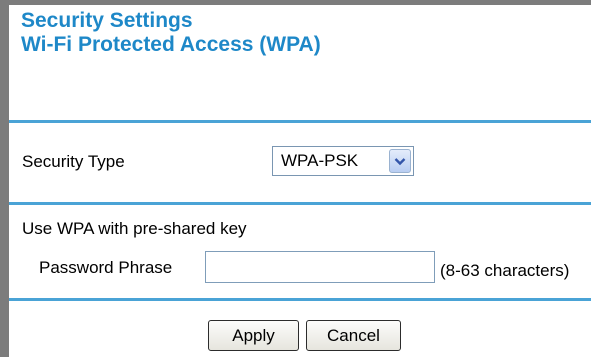 This screenshot has height=357, width=591. Describe the element at coordinates (253, 335) in the screenshot. I see `apply-button: Apply` at that location.